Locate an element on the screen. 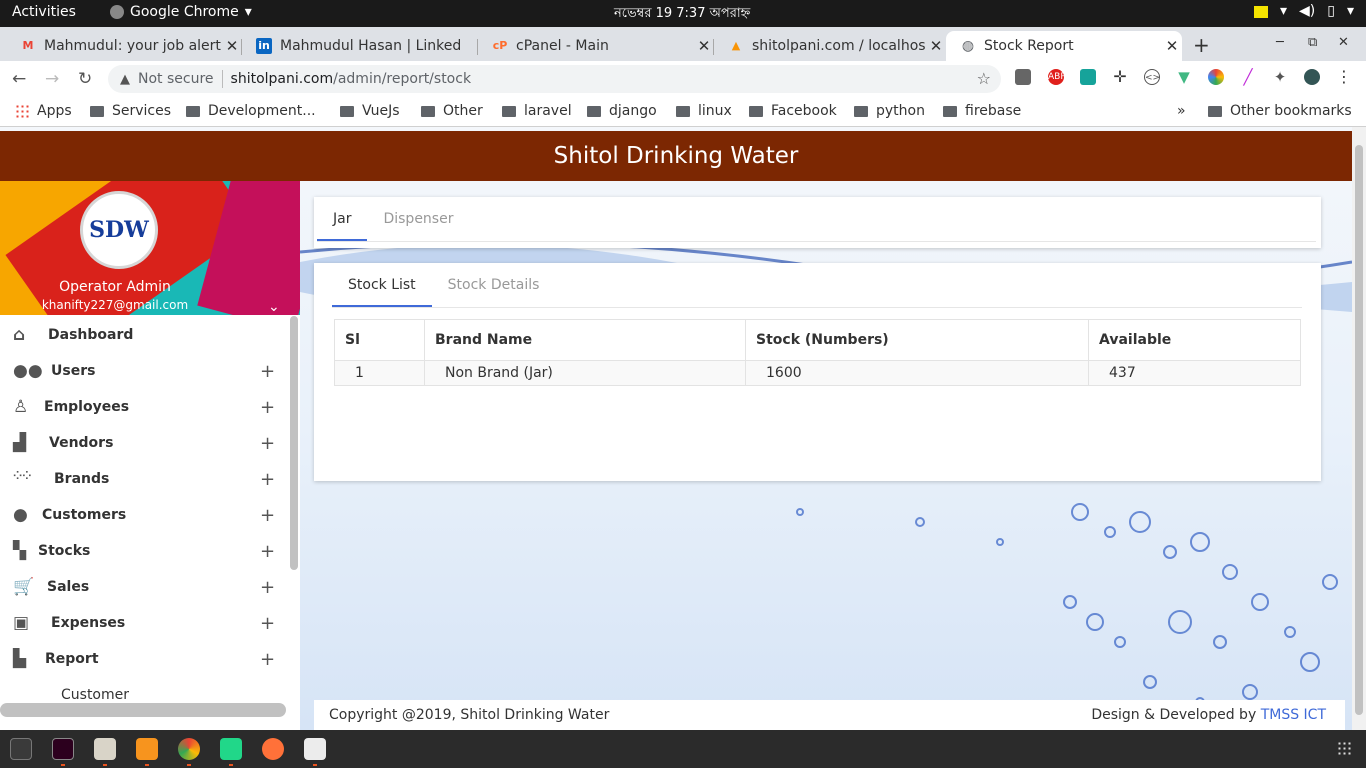  credits: Design & Developed by TMSS ICT is located at coordinates (1208, 715).